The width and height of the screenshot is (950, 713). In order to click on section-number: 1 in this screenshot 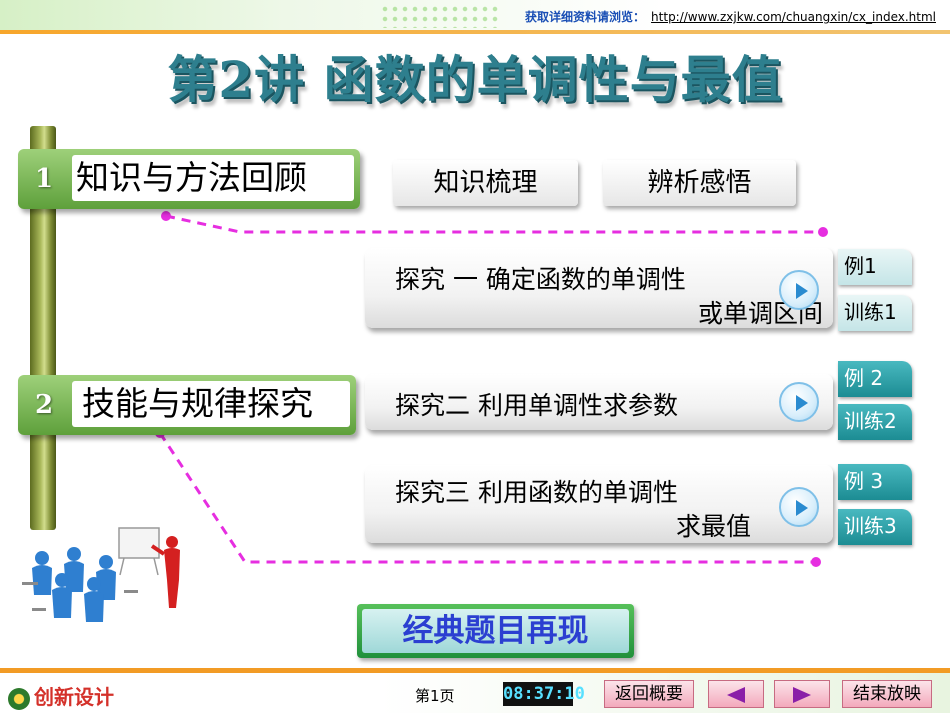, I will do `click(44, 179)`.